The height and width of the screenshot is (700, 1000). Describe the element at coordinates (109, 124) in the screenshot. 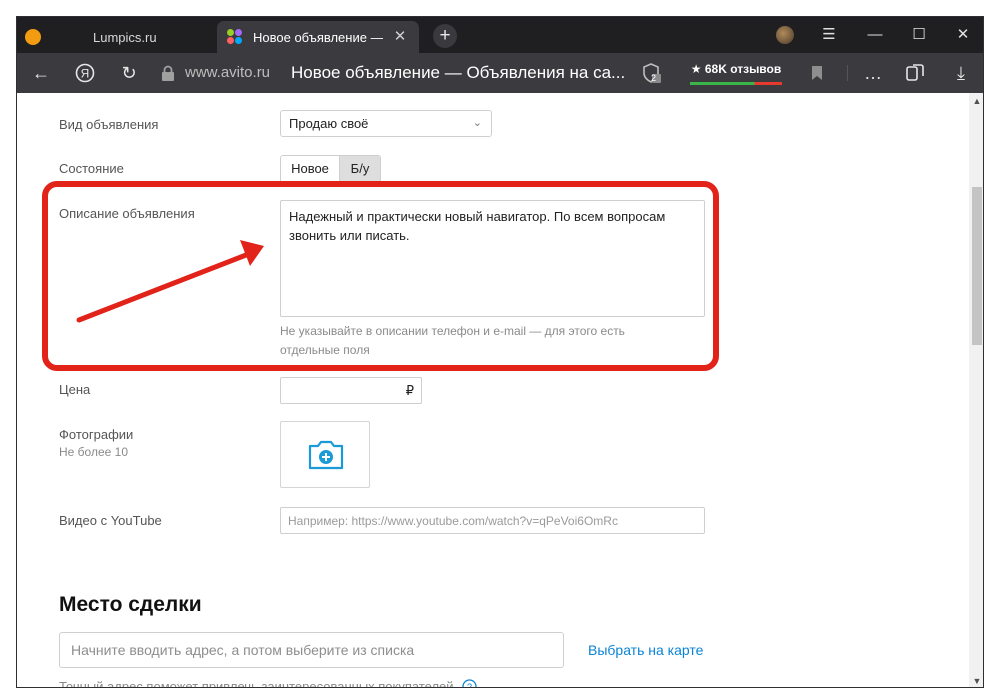

I see `ad-type-label: Вид объявления` at that location.